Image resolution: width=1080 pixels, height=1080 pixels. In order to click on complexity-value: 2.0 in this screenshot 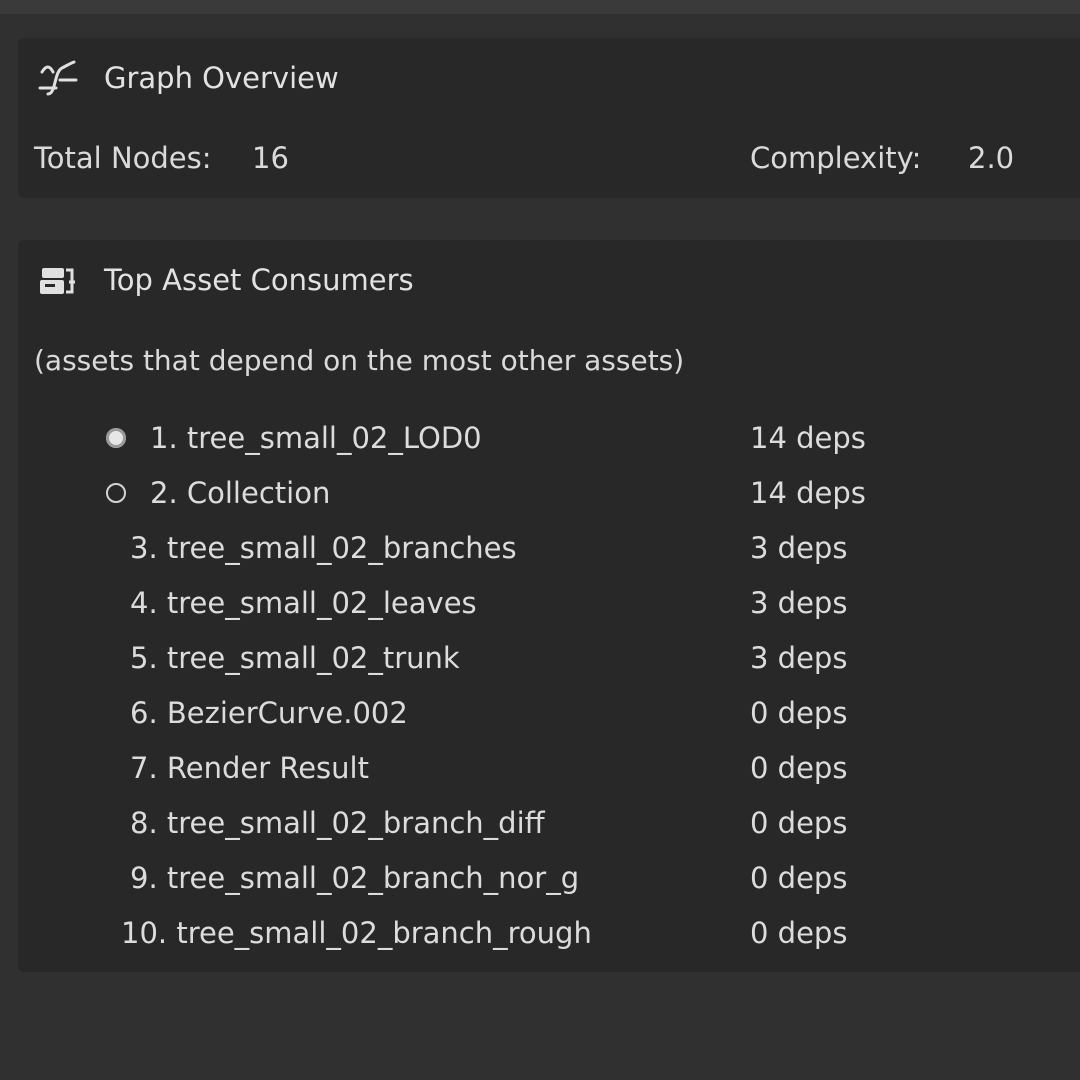, I will do `click(991, 158)`.